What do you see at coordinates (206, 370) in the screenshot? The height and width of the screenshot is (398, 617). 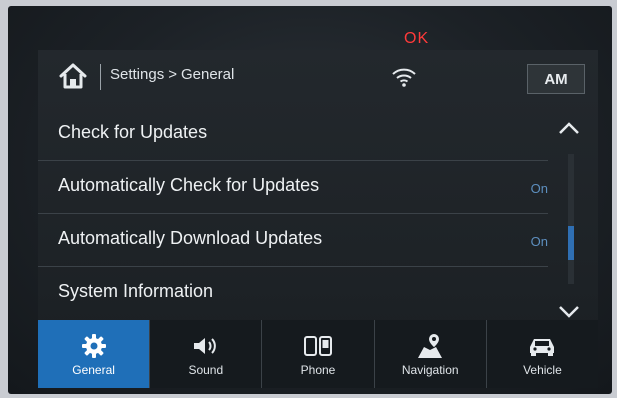 I see `tab-label: Sound` at bounding box center [206, 370].